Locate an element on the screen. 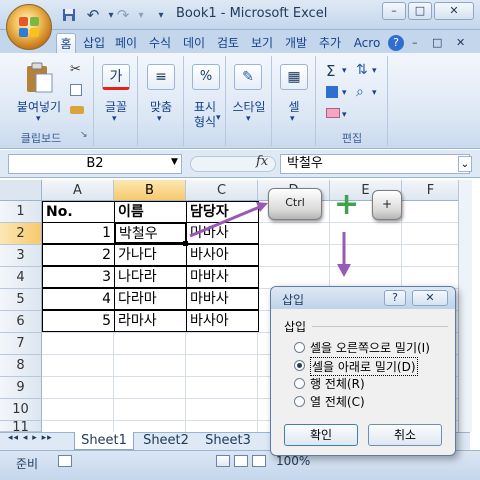 The height and width of the screenshot is (480, 480). find-select-icon: ⌕ is located at coordinates (360, 92).